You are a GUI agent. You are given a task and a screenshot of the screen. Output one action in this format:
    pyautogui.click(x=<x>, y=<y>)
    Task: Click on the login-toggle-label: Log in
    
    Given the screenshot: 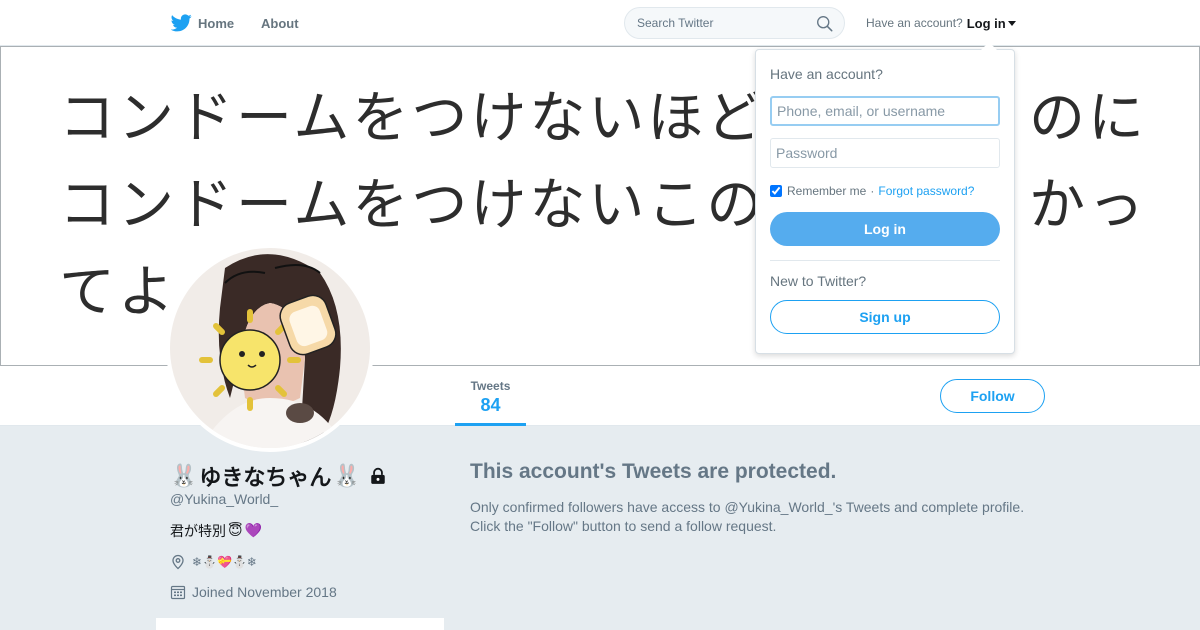 What is the action you would take?
    pyautogui.click(x=986, y=23)
    